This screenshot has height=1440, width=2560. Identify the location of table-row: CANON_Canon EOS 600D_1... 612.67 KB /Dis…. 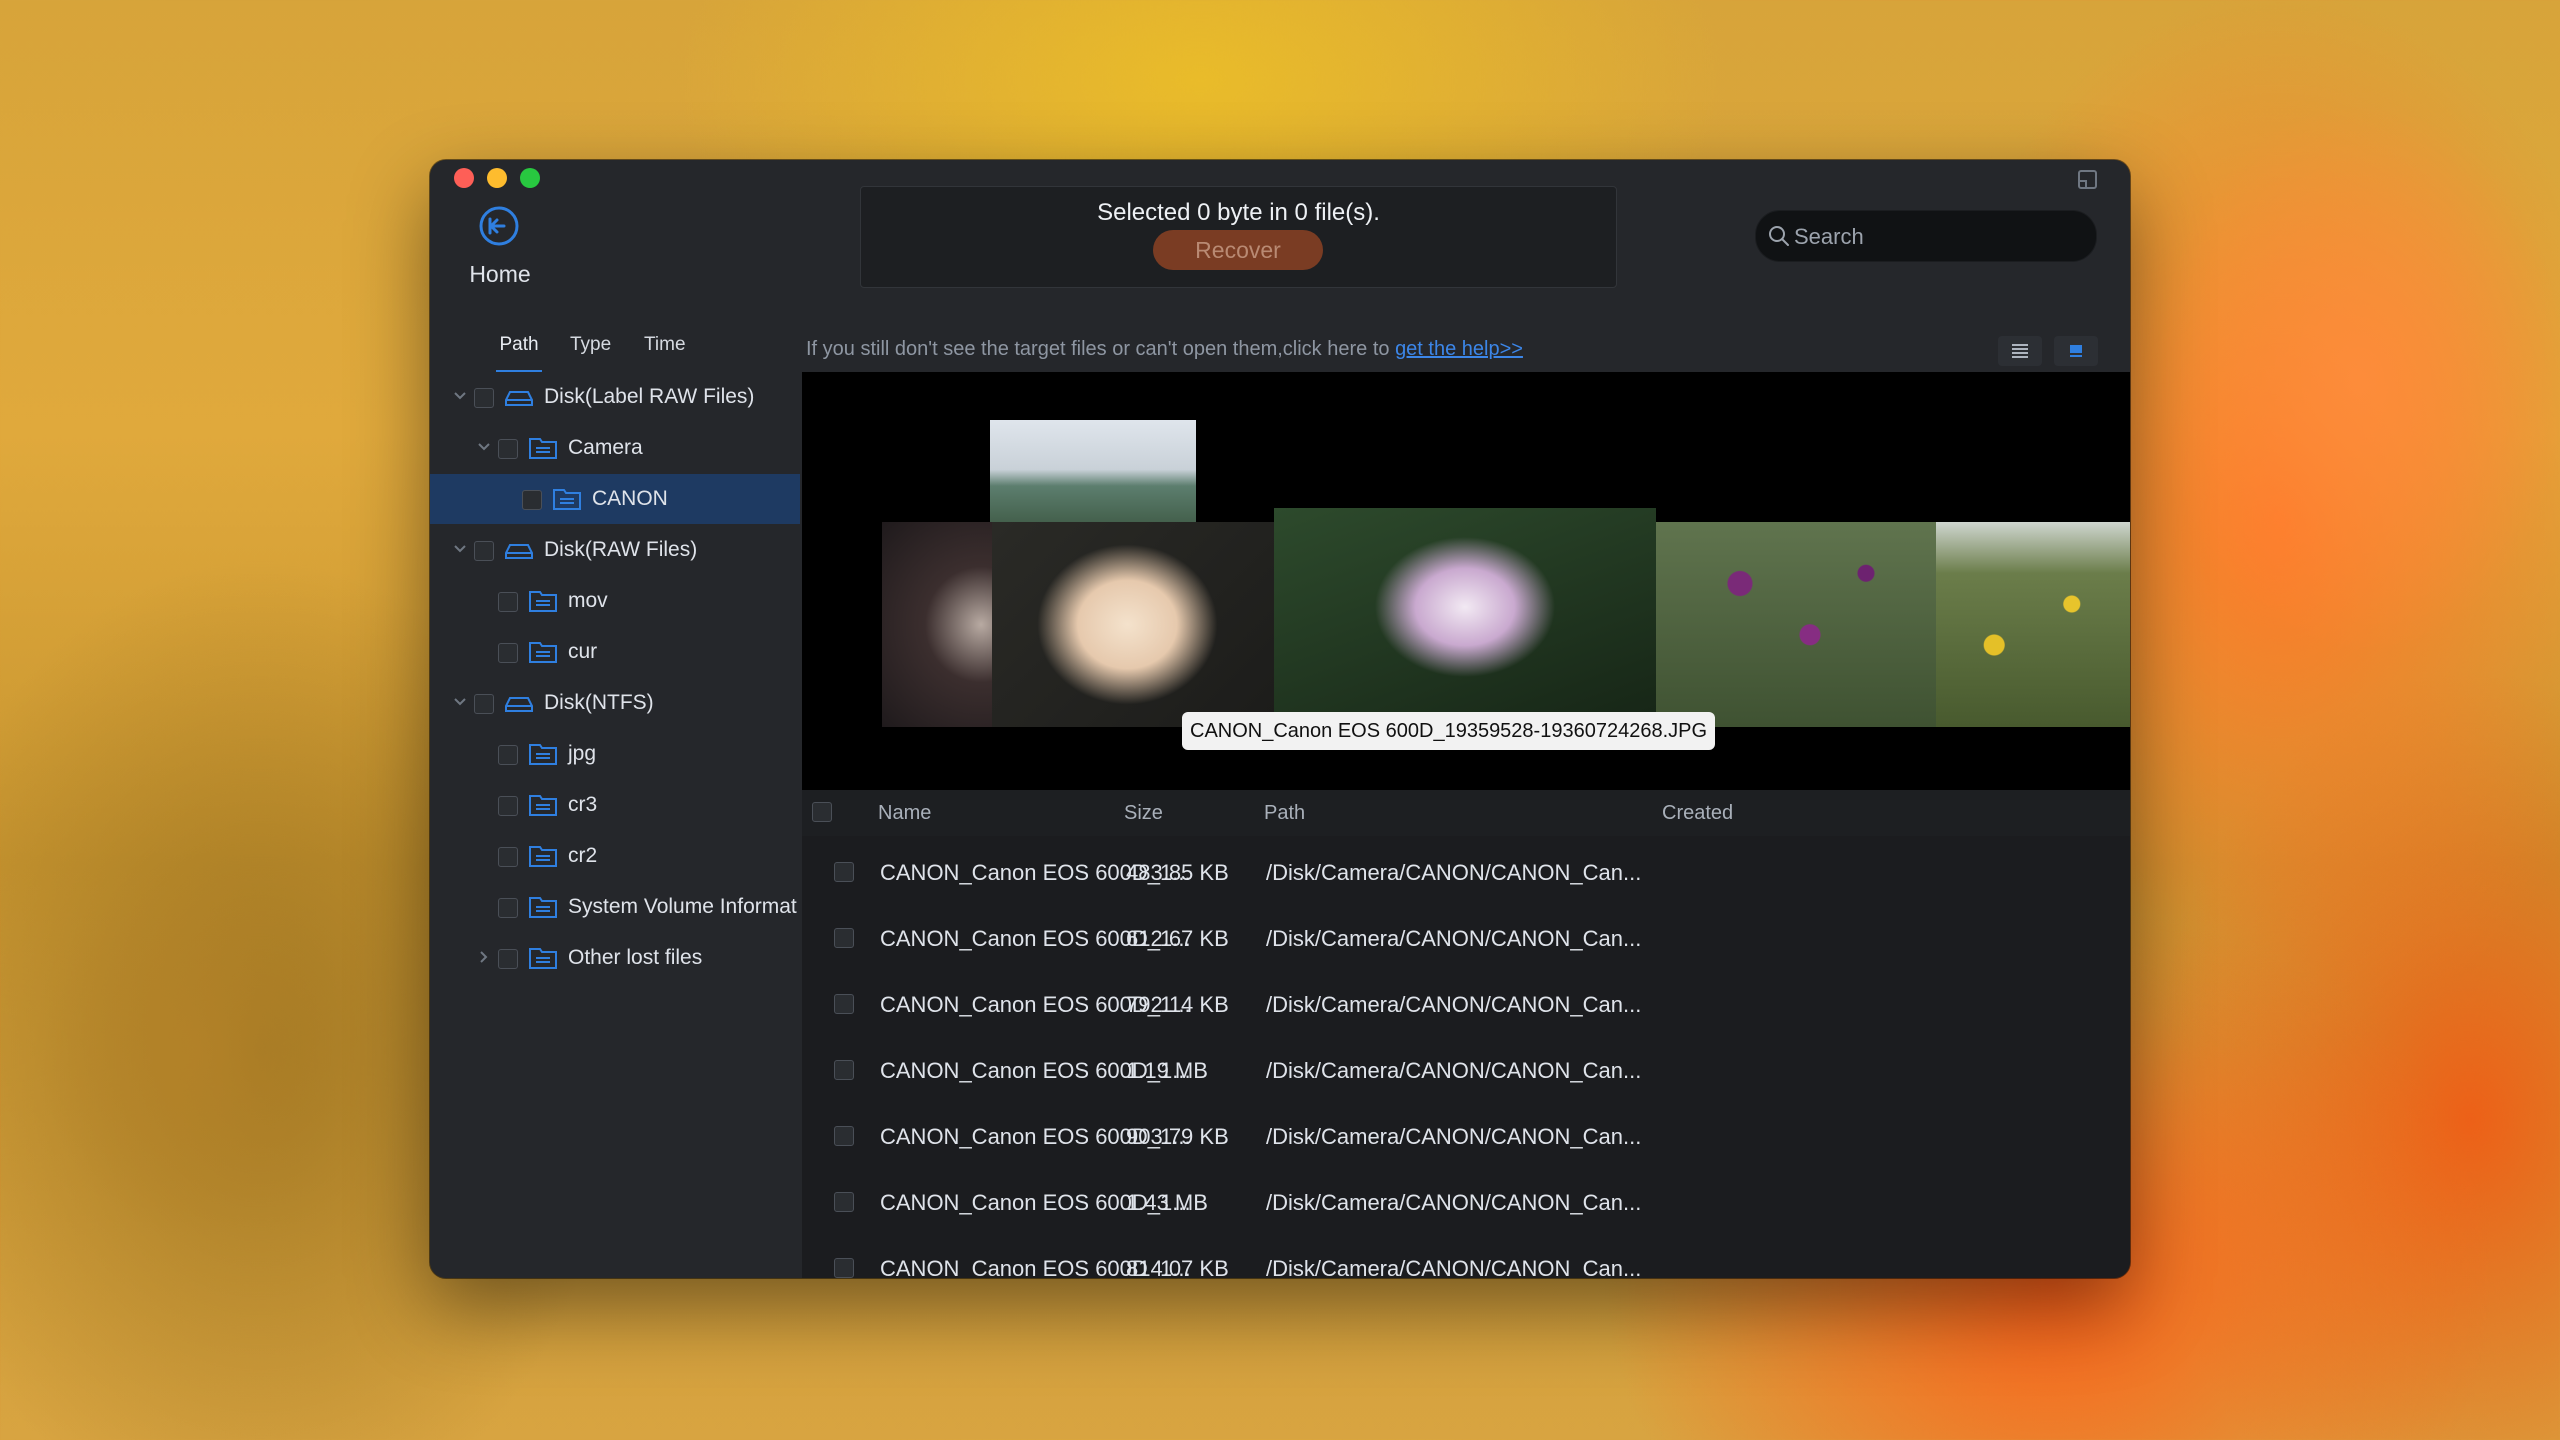
(1466, 939).